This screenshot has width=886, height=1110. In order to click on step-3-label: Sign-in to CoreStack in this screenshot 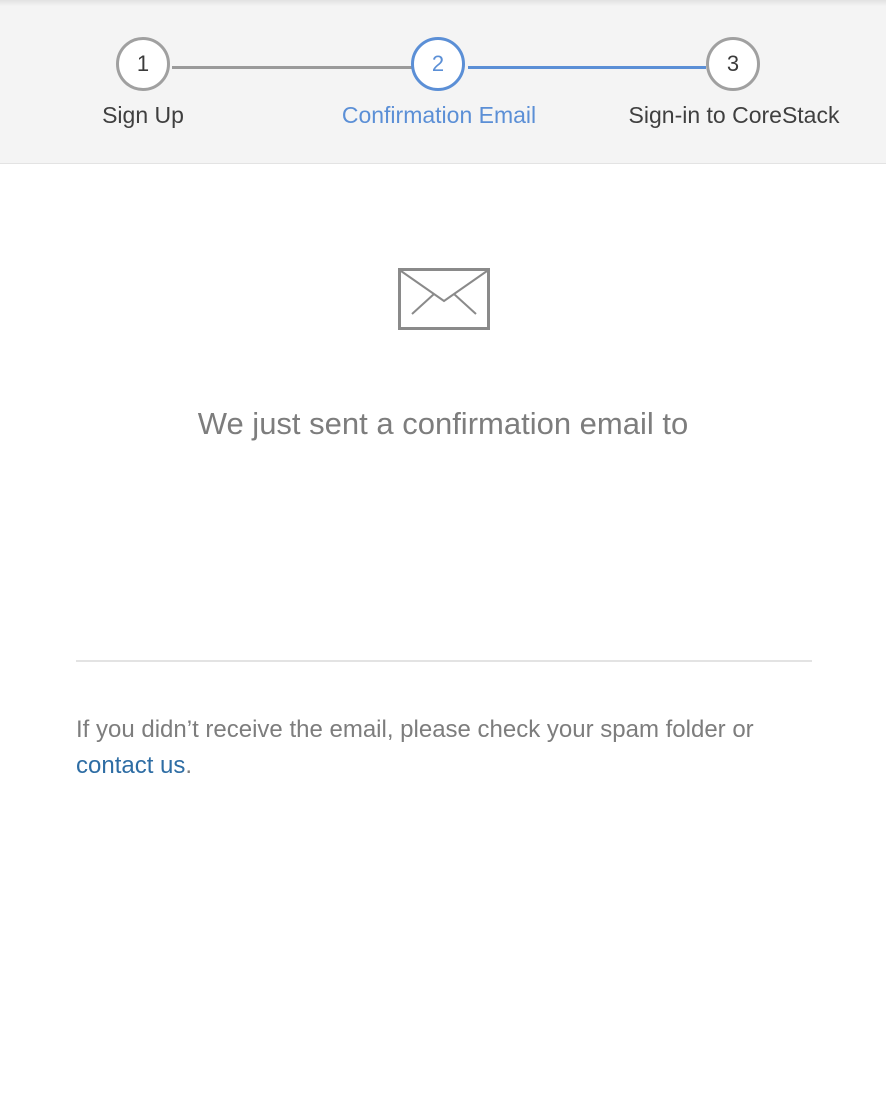, I will do `click(734, 115)`.